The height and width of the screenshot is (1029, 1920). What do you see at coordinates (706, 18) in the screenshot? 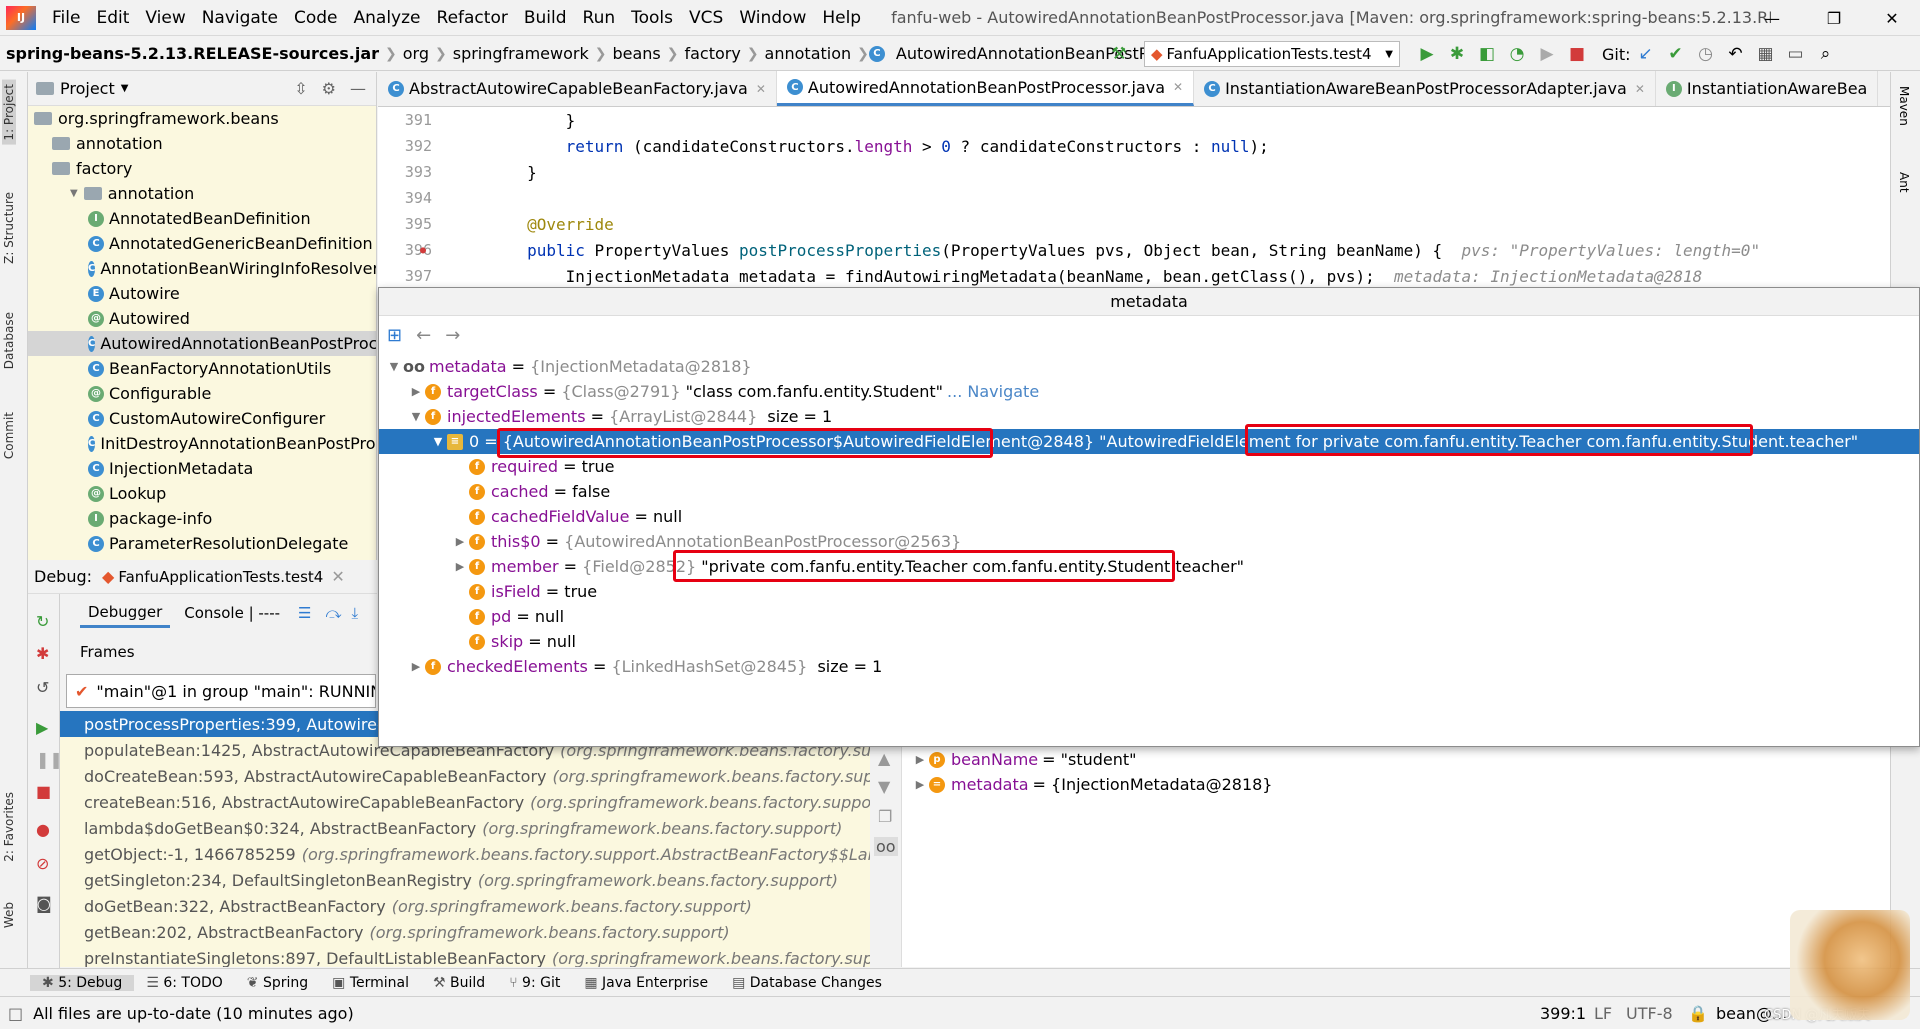
I see `menu-vcs: VCS` at bounding box center [706, 18].